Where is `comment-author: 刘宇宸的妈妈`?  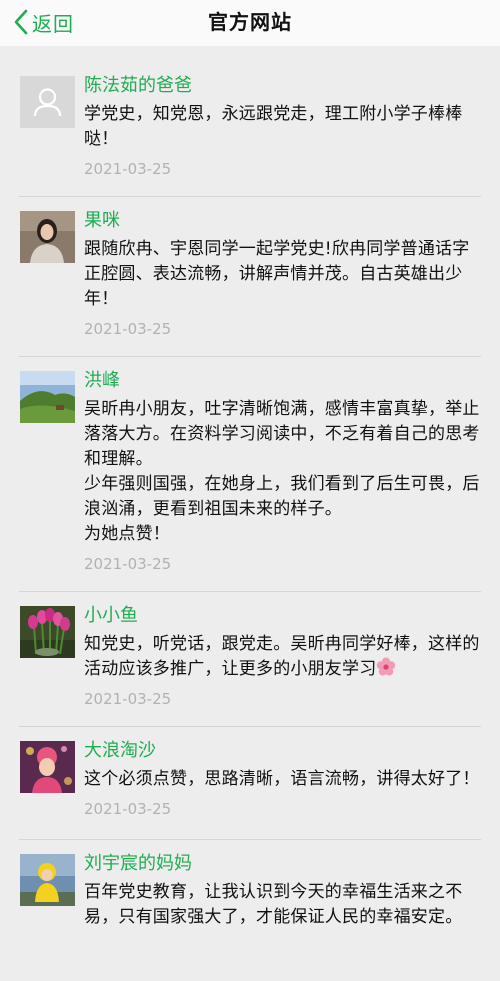 comment-author: 刘宇宸的妈妈 is located at coordinates (282, 864).